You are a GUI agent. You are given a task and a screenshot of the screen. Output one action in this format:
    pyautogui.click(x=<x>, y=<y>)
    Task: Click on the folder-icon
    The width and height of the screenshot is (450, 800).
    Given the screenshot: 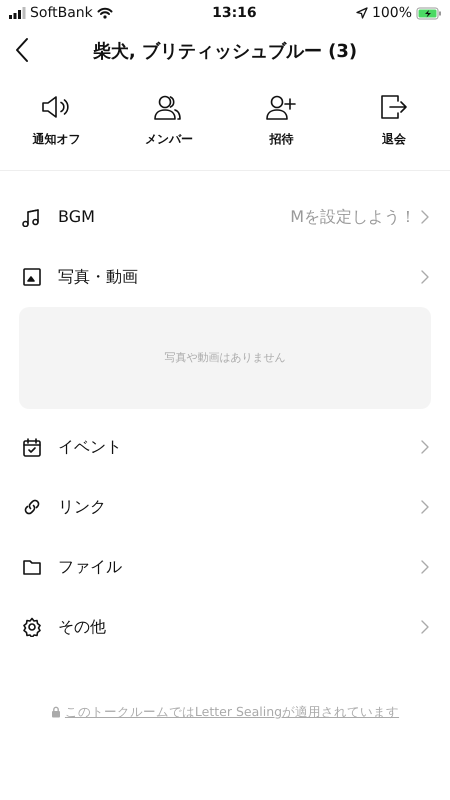 What is the action you would take?
    pyautogui.click(x=32, y=567)
    